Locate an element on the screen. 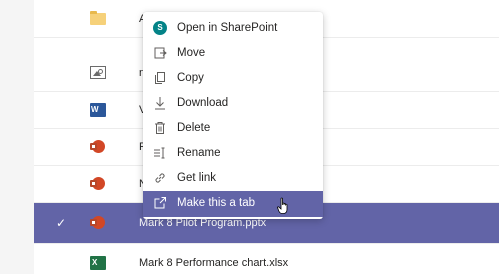  menu-item-label: Copy is located at coordinates (190, 78).